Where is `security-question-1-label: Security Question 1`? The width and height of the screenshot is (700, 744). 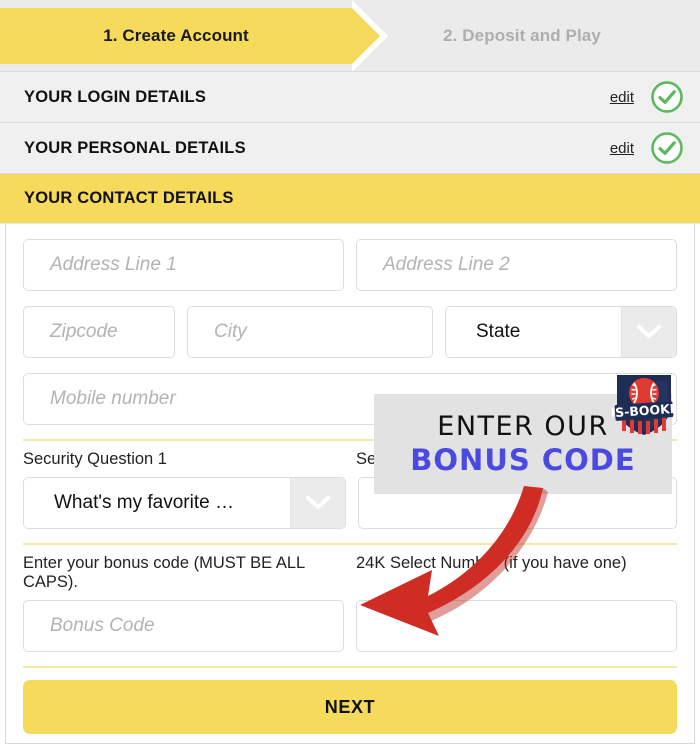 security-question-1-label: Security Question 1 is located at coordinates (95, 459).